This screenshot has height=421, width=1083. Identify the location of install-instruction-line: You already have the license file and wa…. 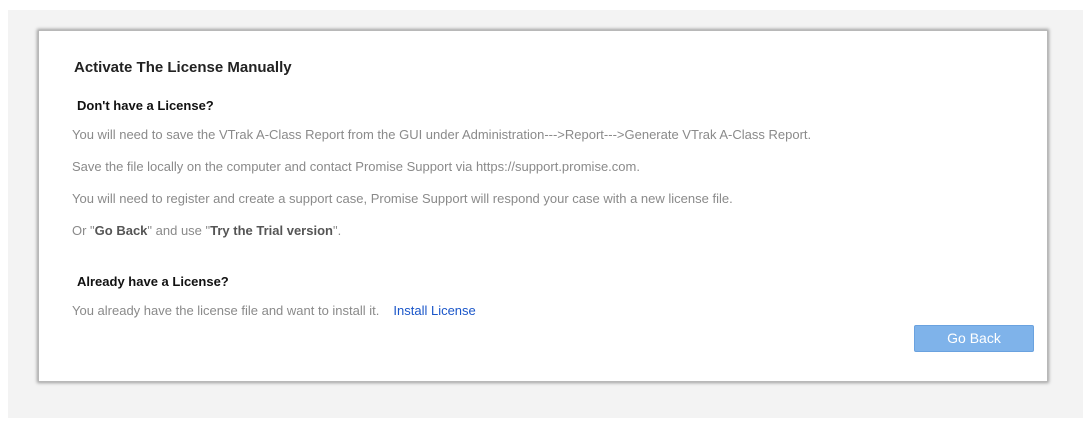
(274, 310).